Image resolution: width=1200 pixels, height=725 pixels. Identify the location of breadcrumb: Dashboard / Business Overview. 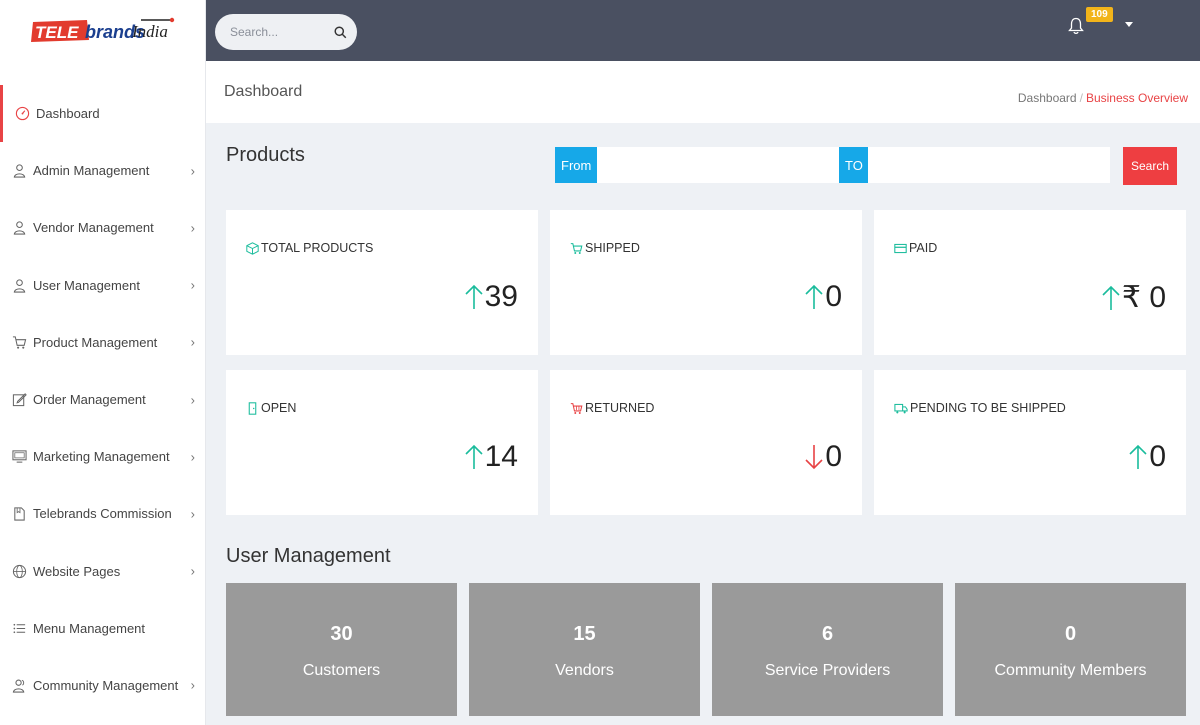
(1103, 98).